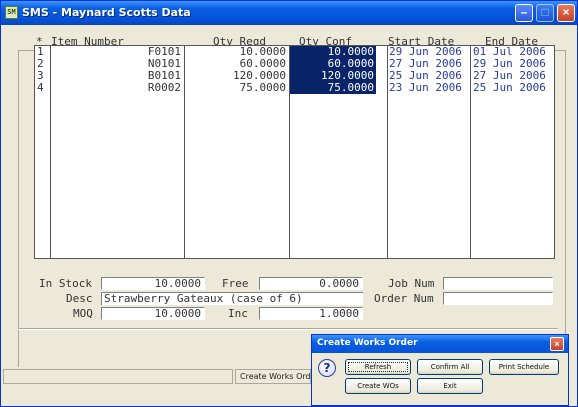 The width and height of the screenshot is (578, 407). What do you see at coordinates (333, 88) in the screenshot?
I see `qty-conf-cell: 75.0000` at bounding box center [333, 88].